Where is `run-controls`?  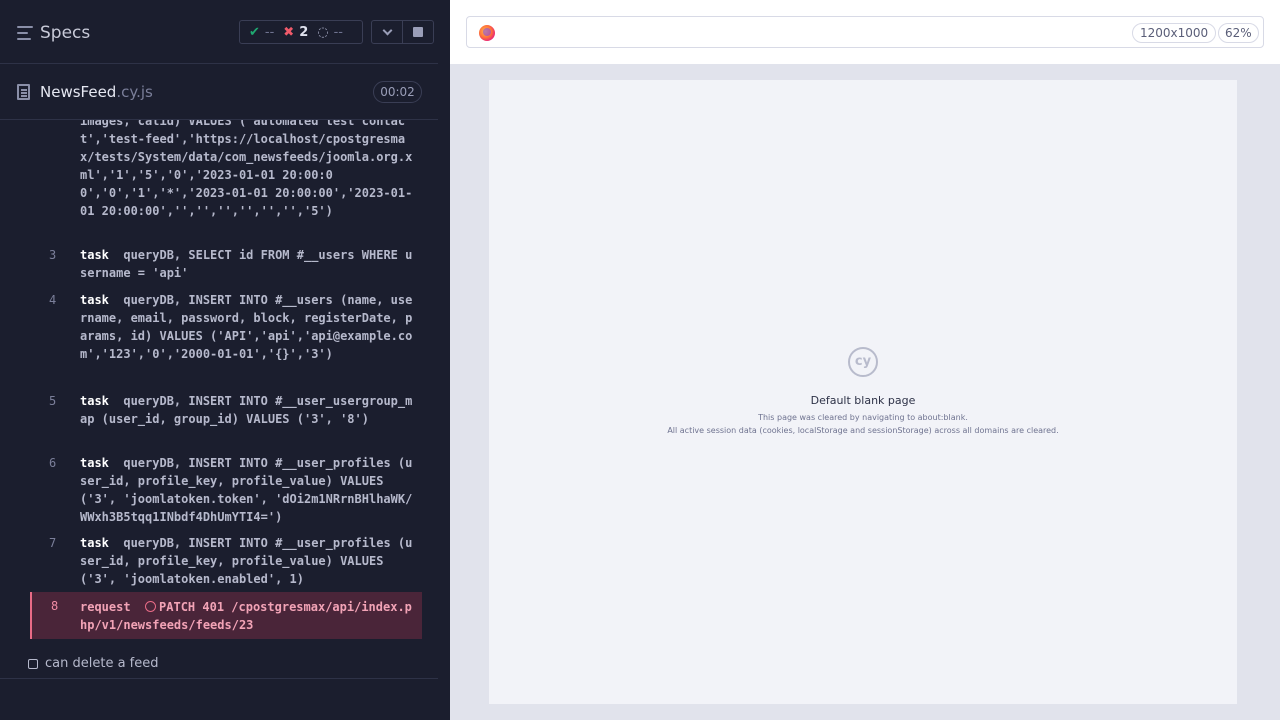
run-controls is located at coordinates (402, 32).